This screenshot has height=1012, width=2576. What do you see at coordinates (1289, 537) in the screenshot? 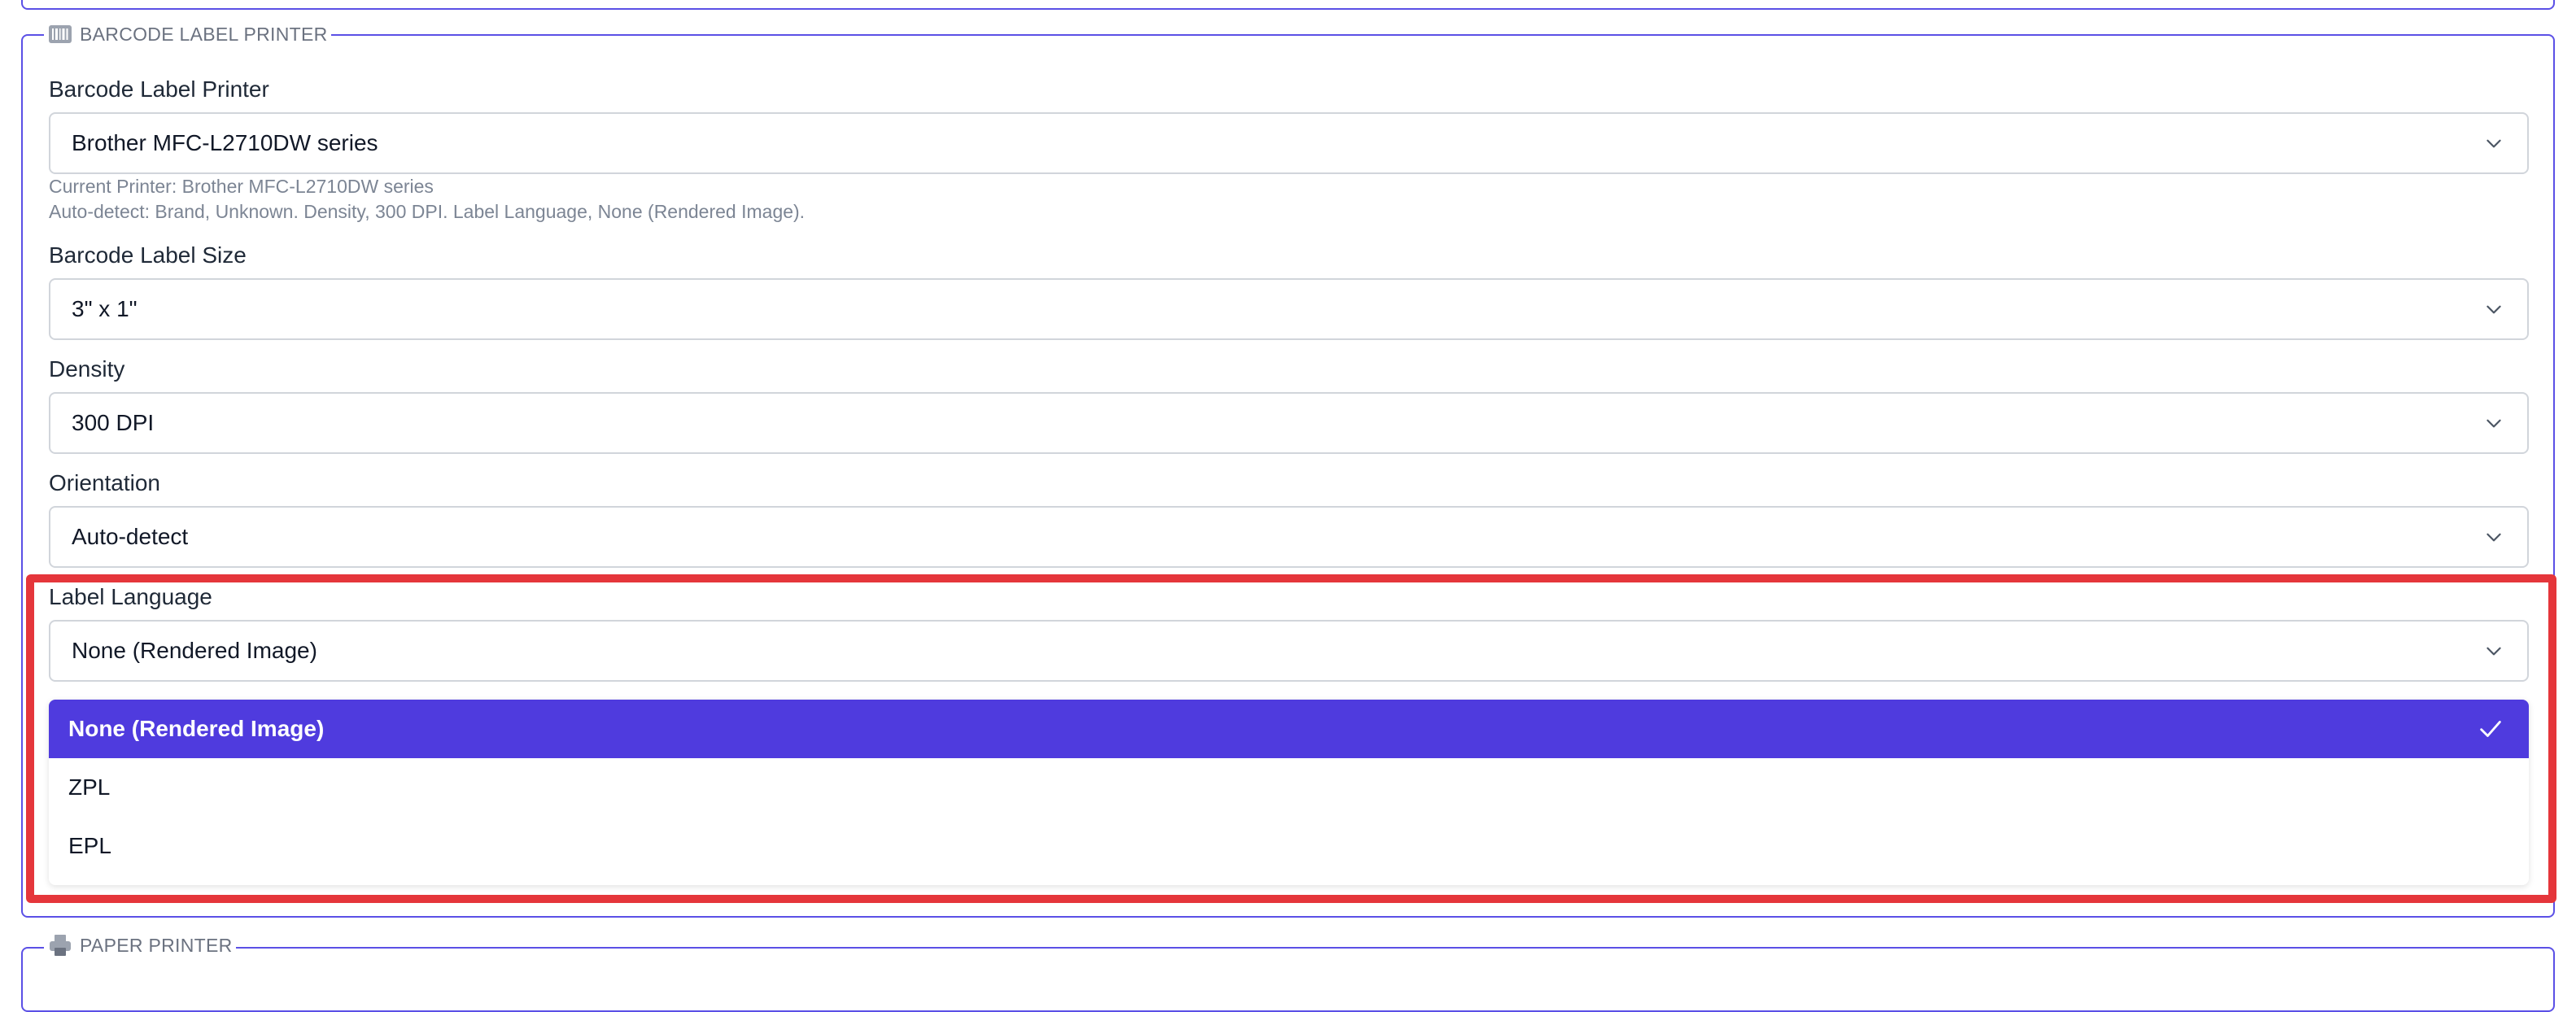
I see `orientation-select: Auto-detect` at bounding box center [1289, 537].